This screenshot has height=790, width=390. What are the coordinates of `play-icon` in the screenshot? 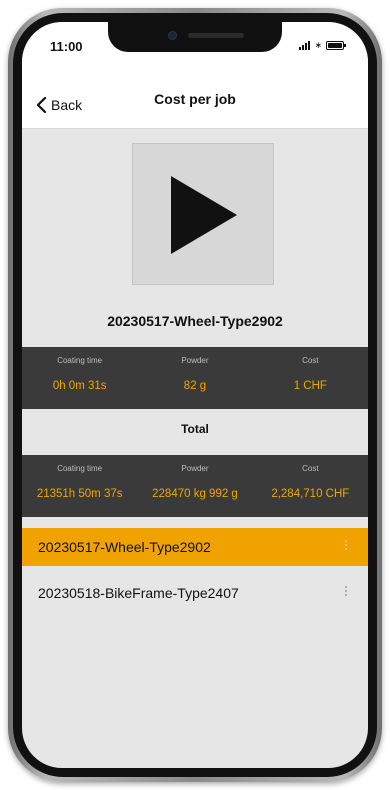 It's located at (204, 215).